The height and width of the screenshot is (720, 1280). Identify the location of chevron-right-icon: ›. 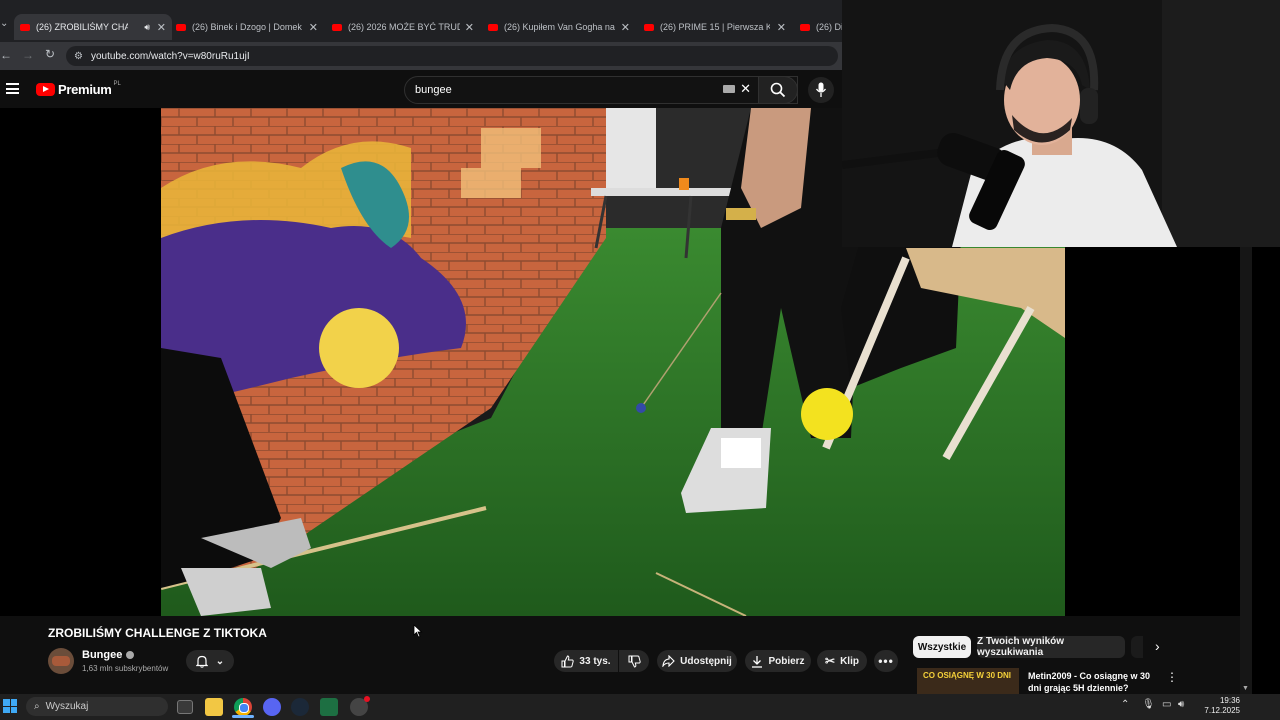
(1157, 646).